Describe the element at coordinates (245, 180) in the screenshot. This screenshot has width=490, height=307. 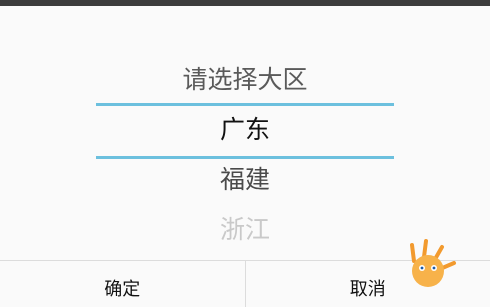
I see `picker-option: 福建` at that location.